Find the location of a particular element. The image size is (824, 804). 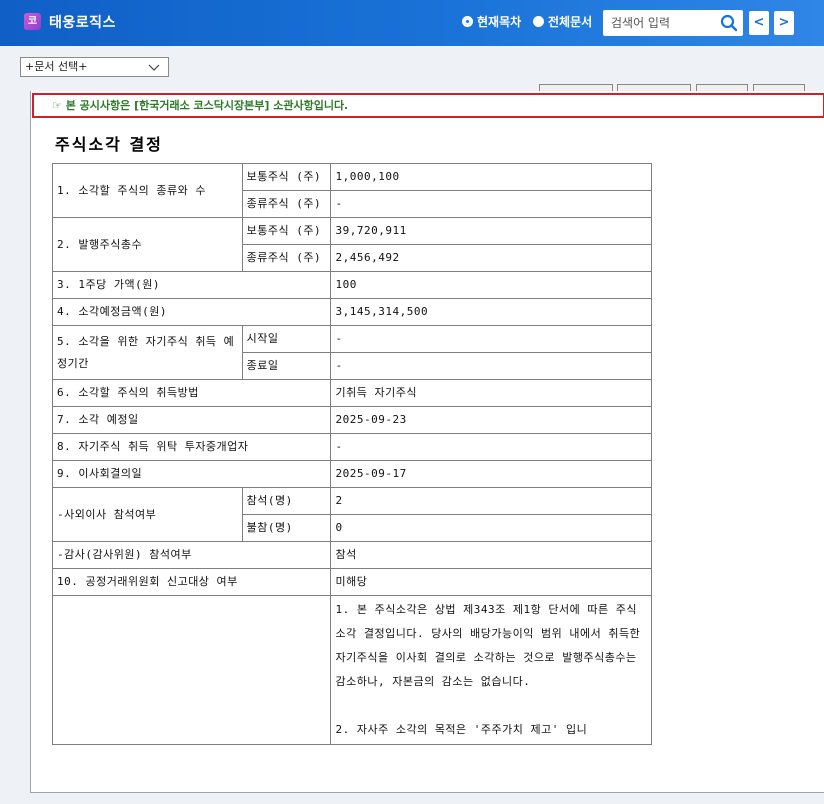

remarks-paragraph: 2. 자사주 소각의 목적은 '주주가치 제고' 입니 is located at coordinates (461, 729).